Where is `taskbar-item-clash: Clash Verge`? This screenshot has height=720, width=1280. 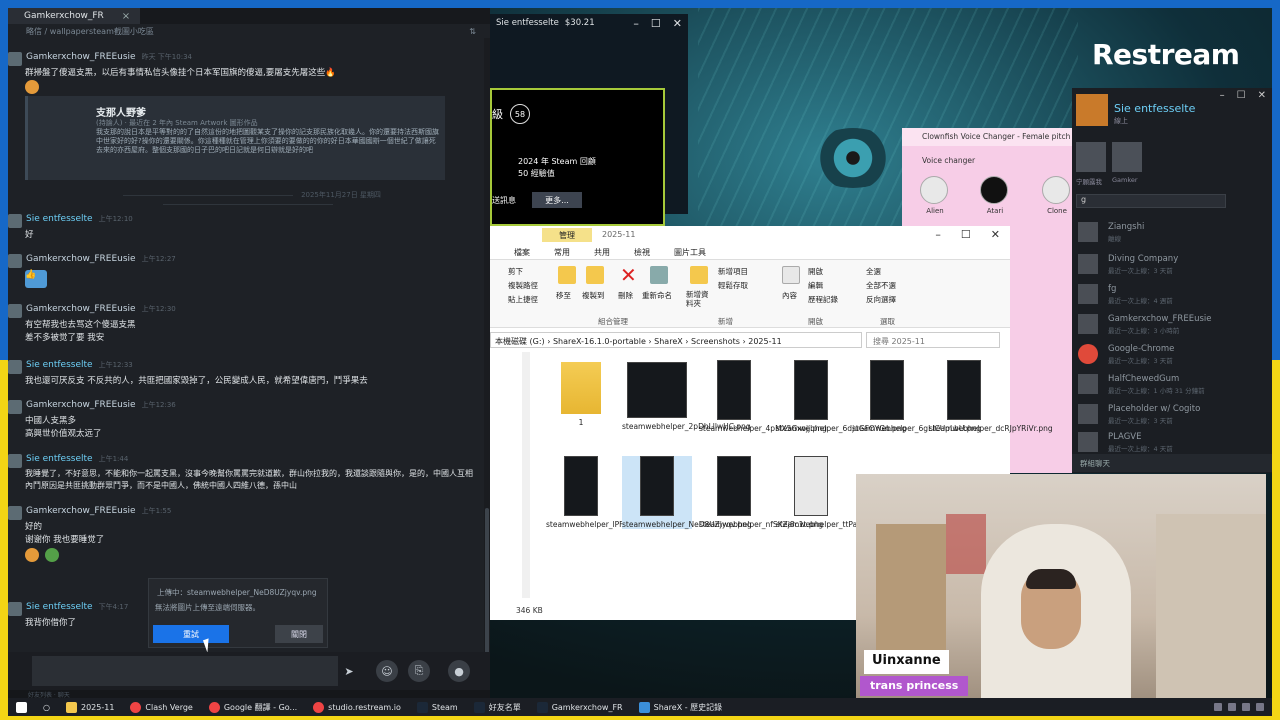 taskbar-item-clash: Clash Verge is located at coordinates (161, 707).